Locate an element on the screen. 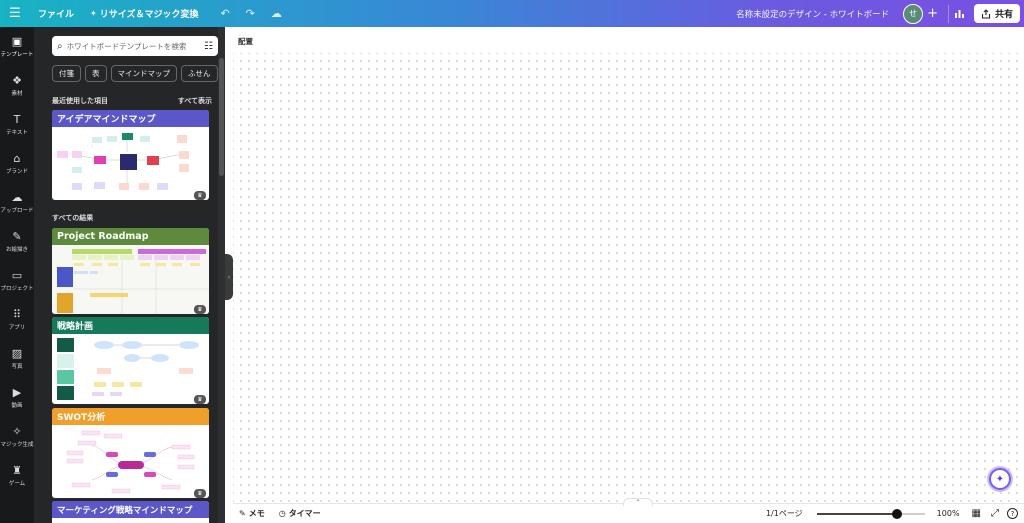 This screenshot has height=523, width=1024. rail-item-apps: ⠿ アプリ is located at coordinates (17, 319).